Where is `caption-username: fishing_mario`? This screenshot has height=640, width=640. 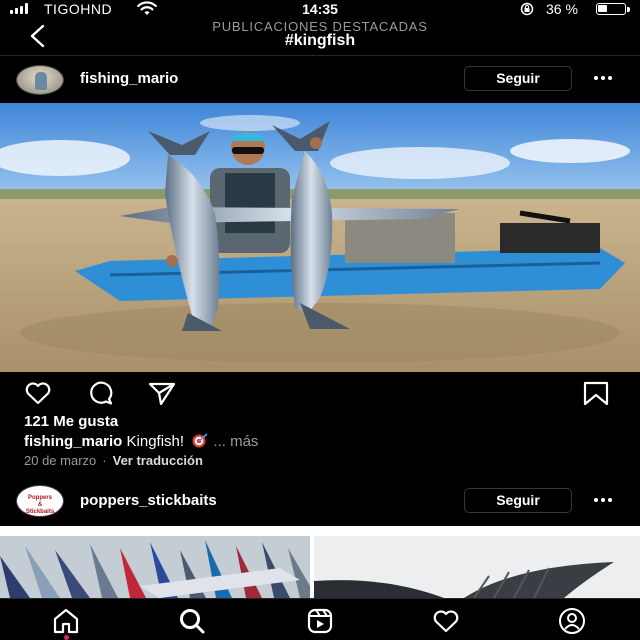
caption-username: fishing_mario is located at coordinates (73, 441).